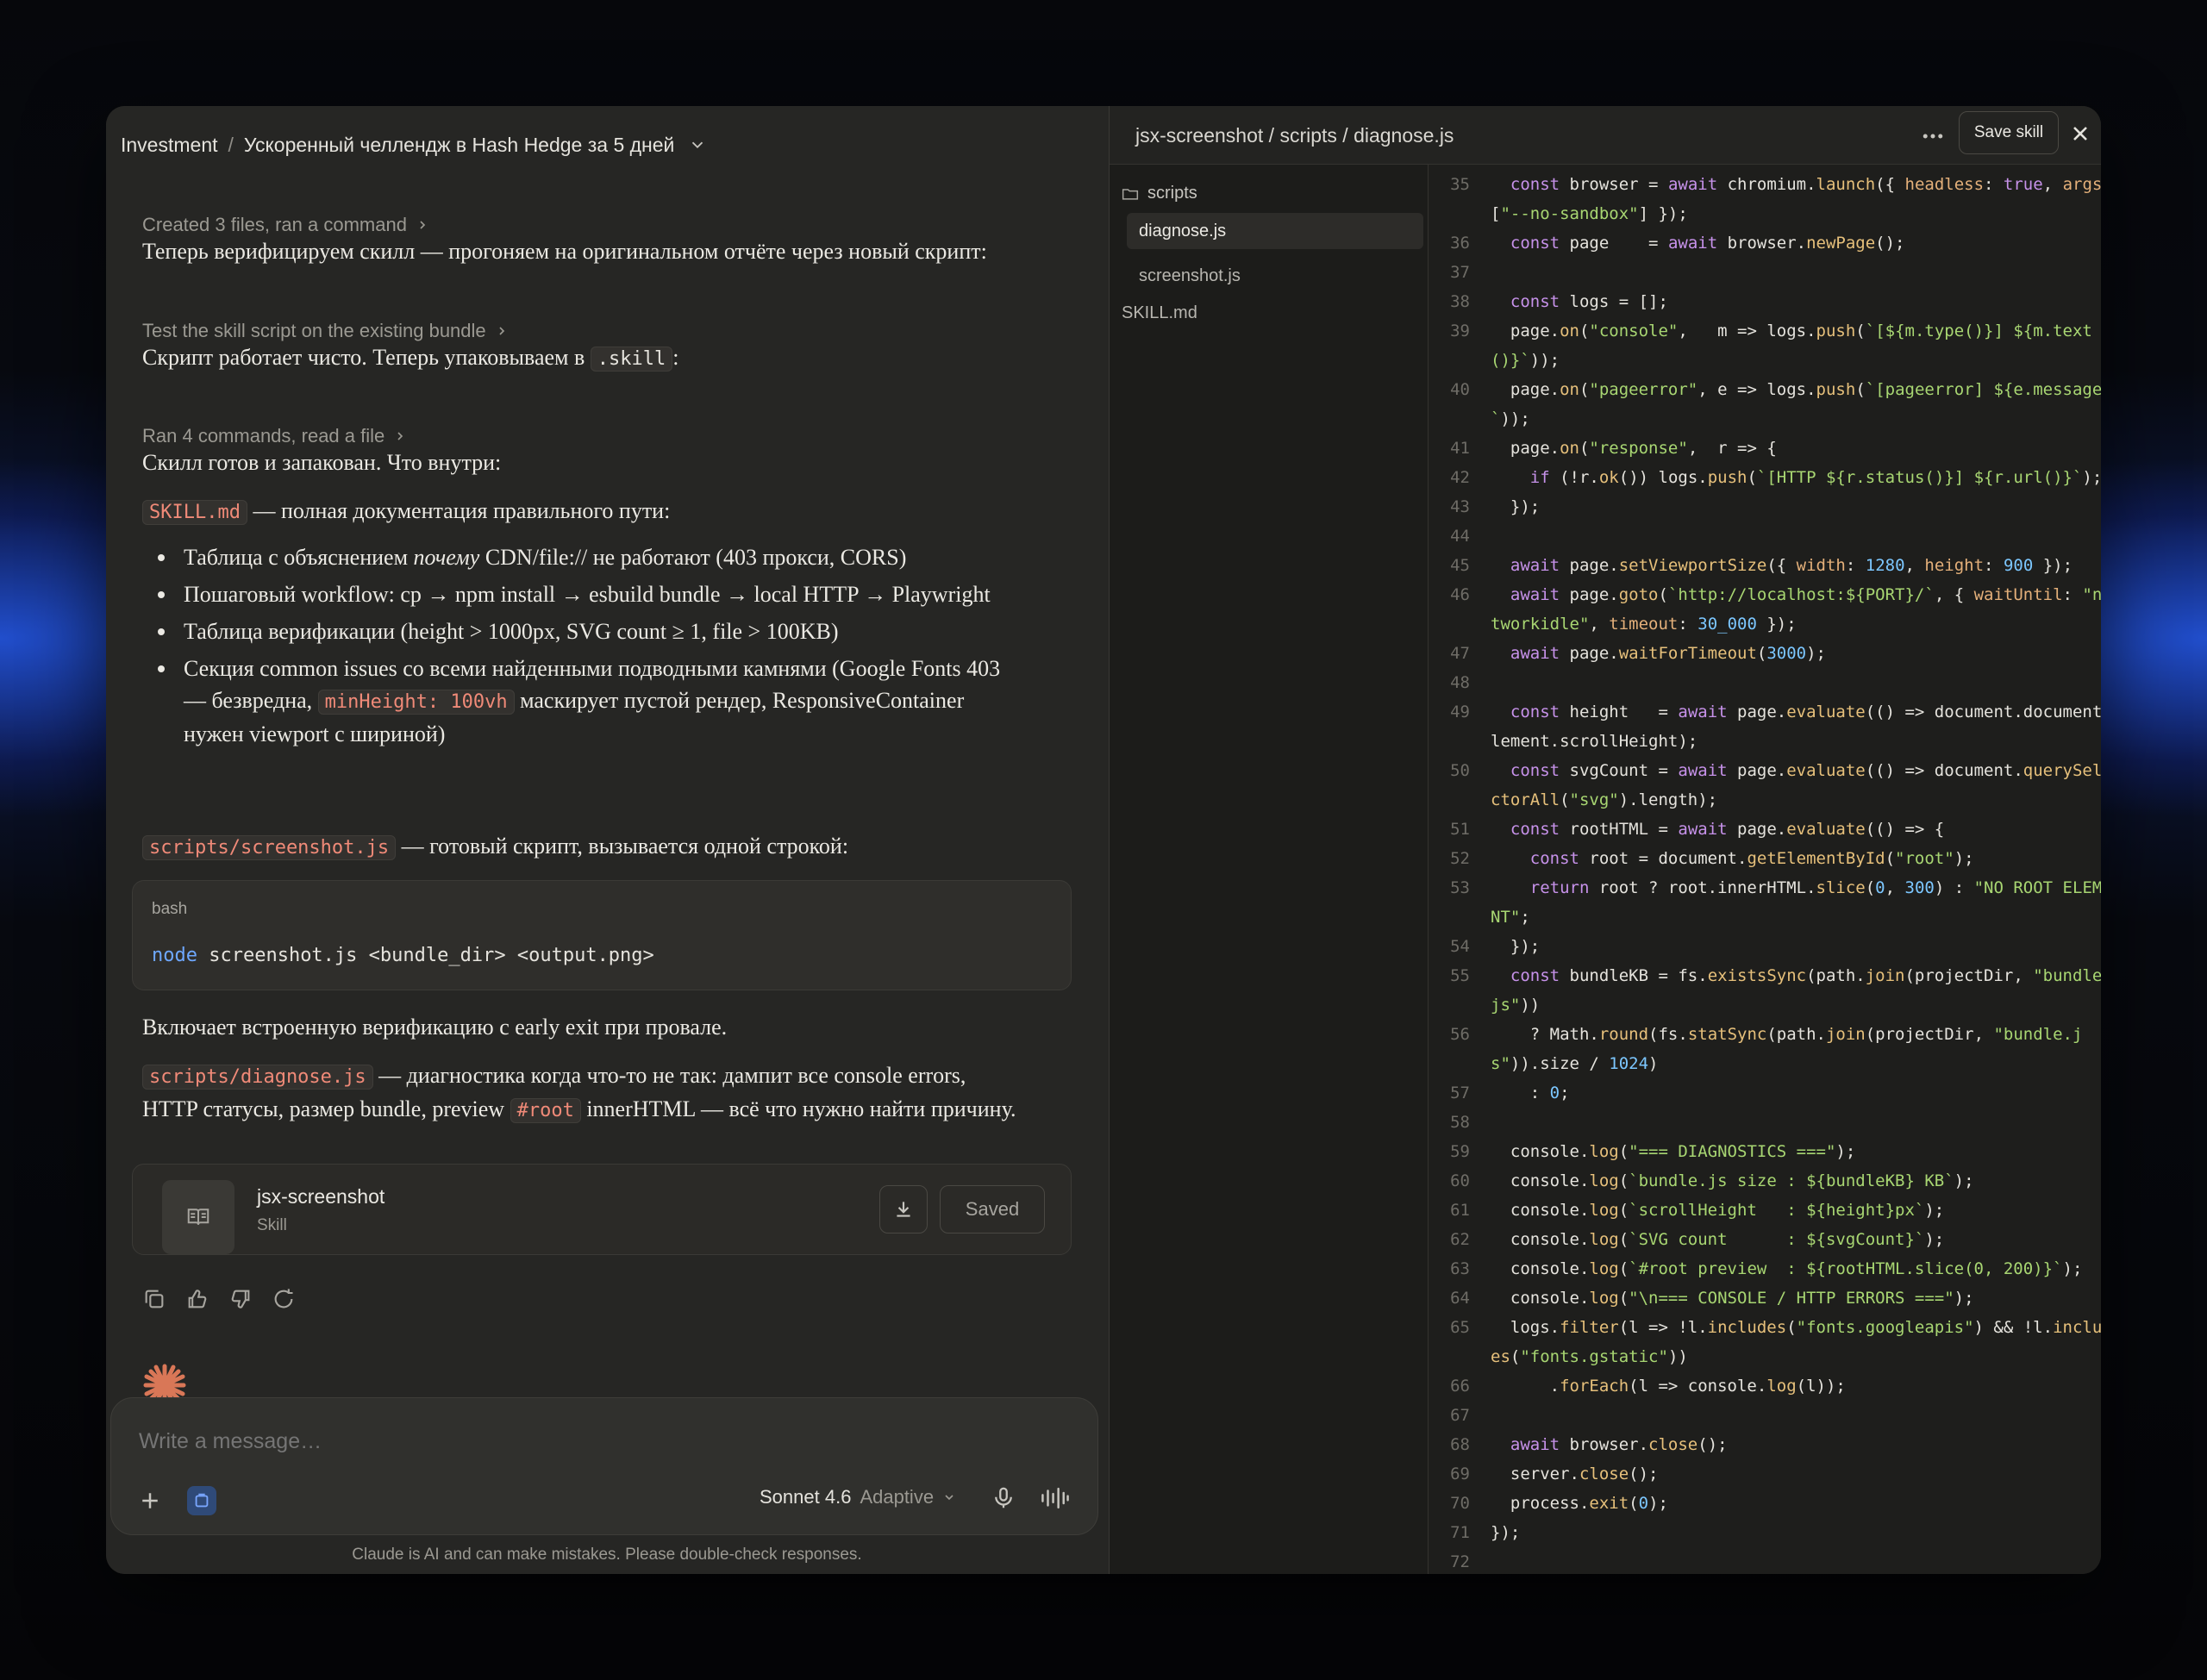 This screenshot has height=1680, width=2207. What do you see at coordinates (1460, 1151) in the screenshot?
I see `line-number: 59` at bounding box center [1460, 1151].